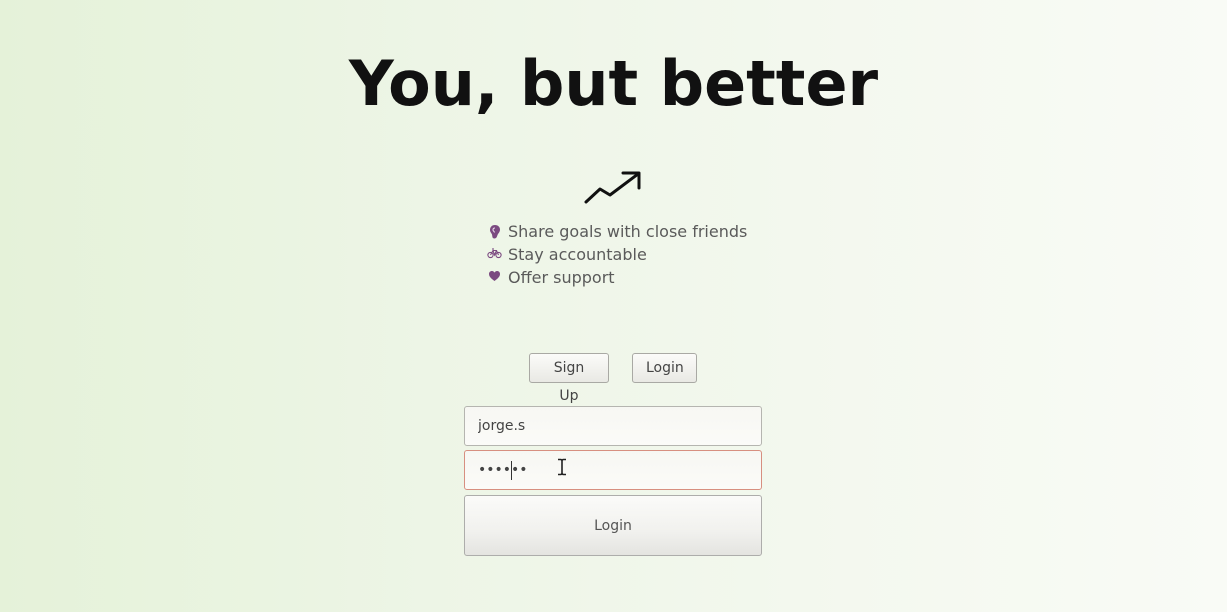 This screenshot has width=1227, height=612. Describe the element at coordinates (613, 525) in the screenshot. I see `login-submit-button: Login` at that location.